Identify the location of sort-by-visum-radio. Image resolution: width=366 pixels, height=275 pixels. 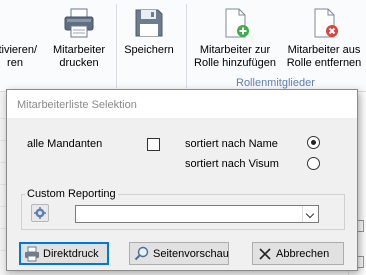
(313, 163).